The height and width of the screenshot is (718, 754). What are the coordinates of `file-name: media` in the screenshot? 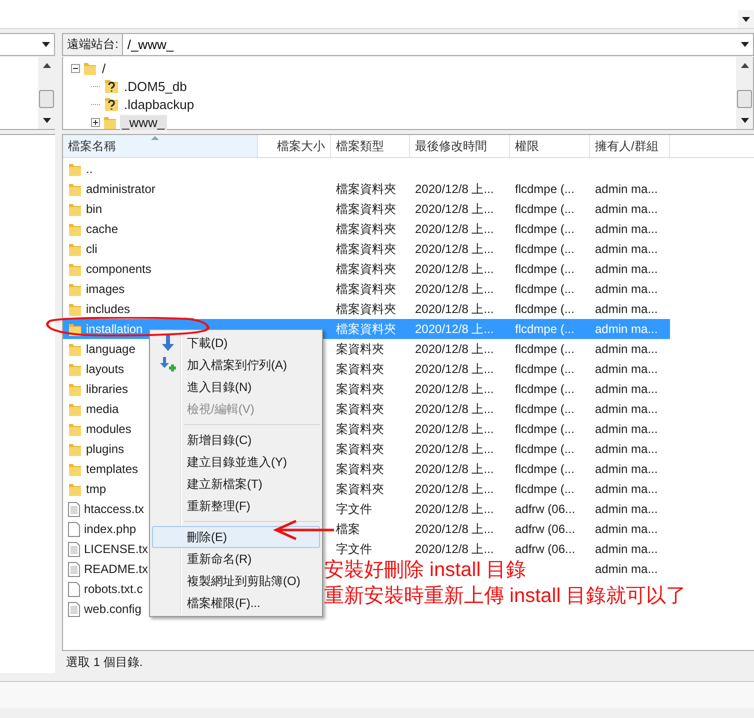 It's located at (102, 409).